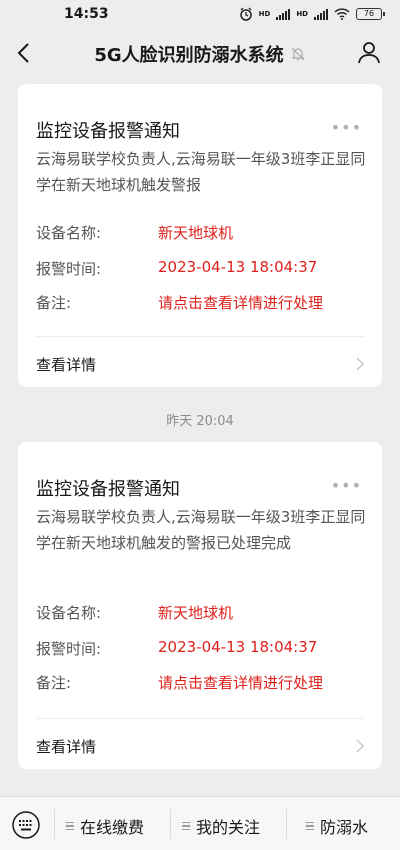 This screenshot has width=400, height=850. What do you see at coordinates (298, 54) in the screenshot?
I see `mute-bell-icon` at bounding box center [298, 54].